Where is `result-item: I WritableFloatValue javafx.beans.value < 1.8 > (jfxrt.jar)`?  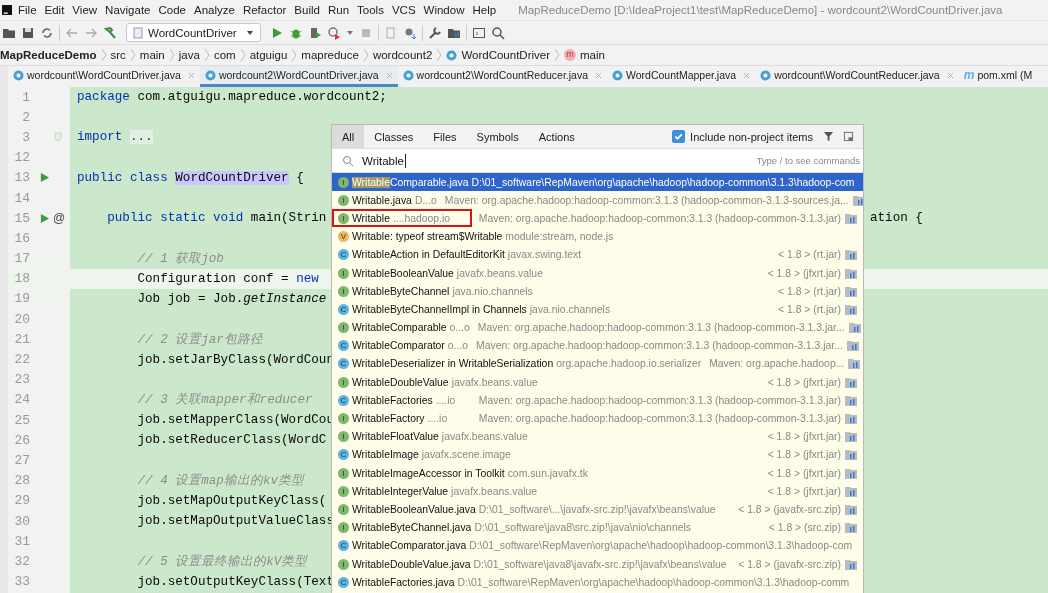
result-item: I WritableFloatValue javafx.beans.value < 1.8 > (jfxrt.jar) is located at coordinates (597, 436).